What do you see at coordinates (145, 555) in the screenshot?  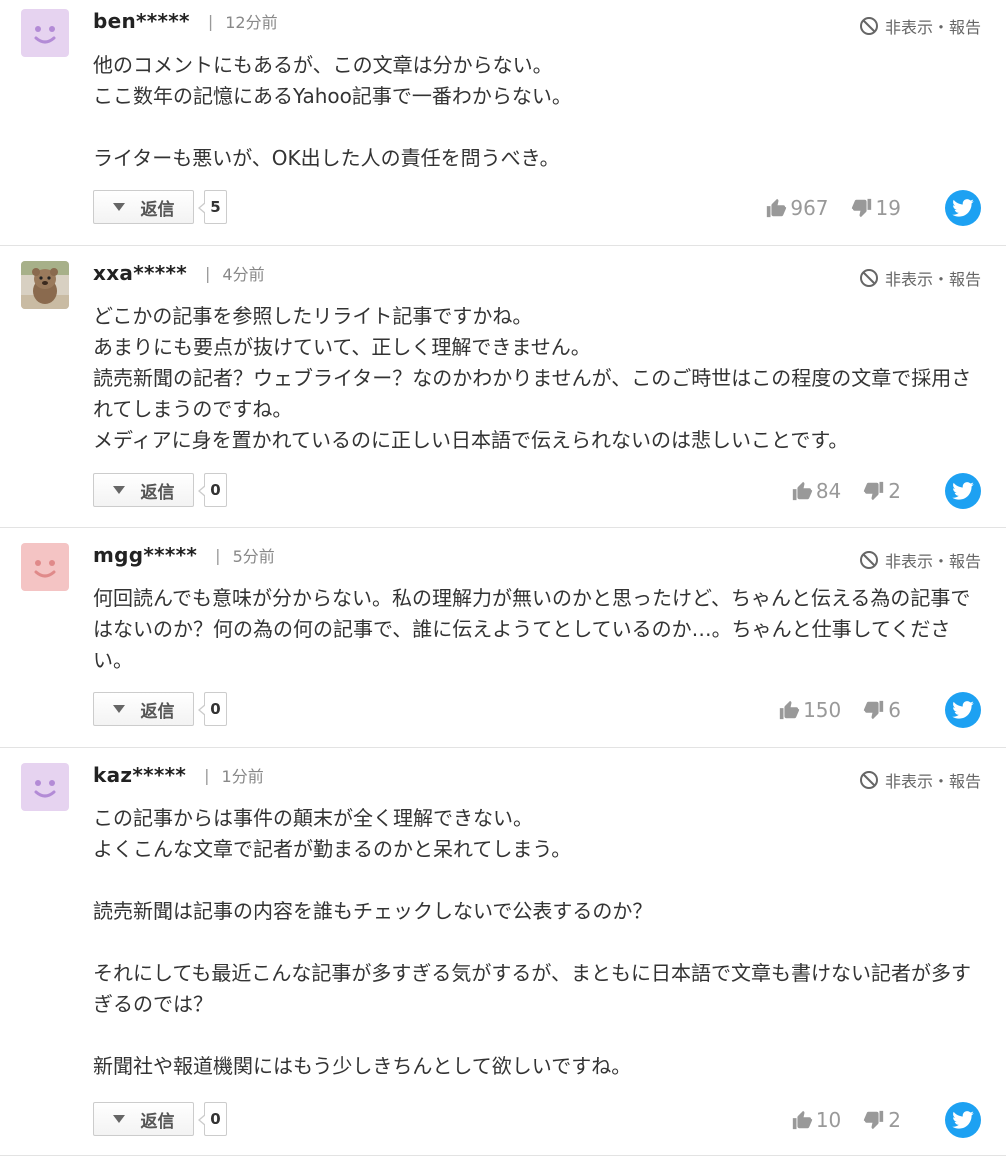 I see `username: mgg*****` at bounding box center [145, 555].